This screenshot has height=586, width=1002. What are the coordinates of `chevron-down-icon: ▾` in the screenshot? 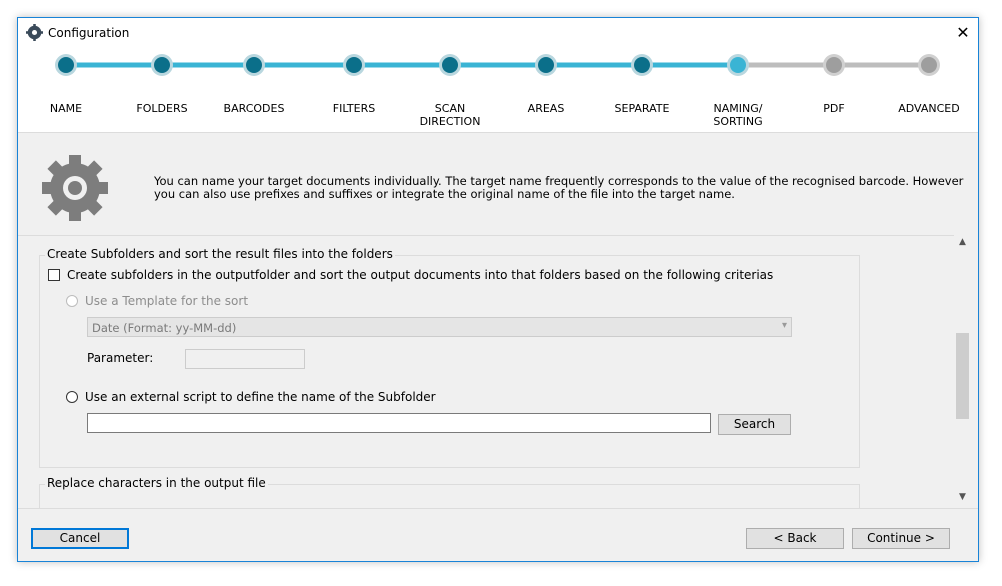 It's located at (784, 325).